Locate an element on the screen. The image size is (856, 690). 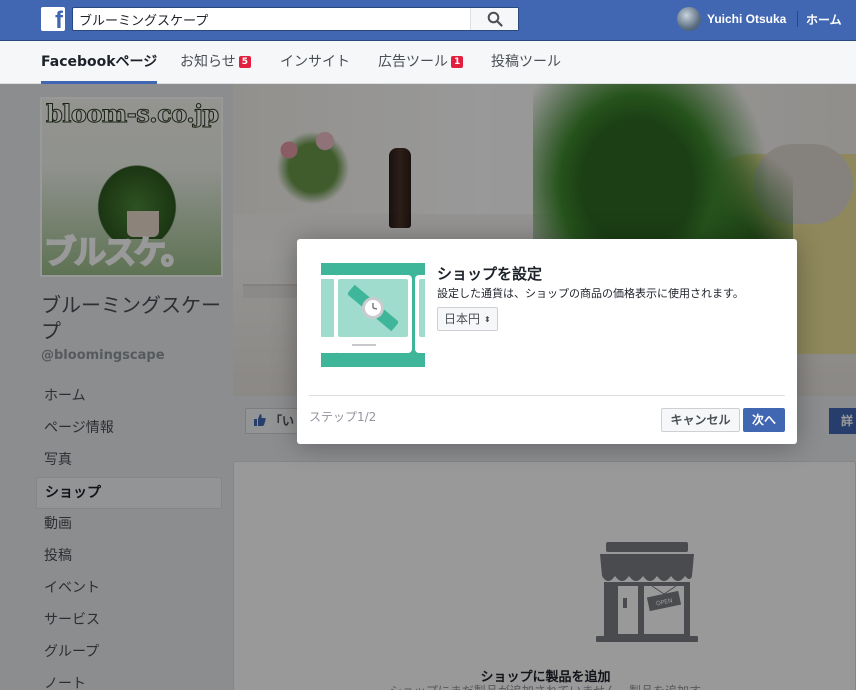
home-link: ホーム is located at coordinates (824, 19).